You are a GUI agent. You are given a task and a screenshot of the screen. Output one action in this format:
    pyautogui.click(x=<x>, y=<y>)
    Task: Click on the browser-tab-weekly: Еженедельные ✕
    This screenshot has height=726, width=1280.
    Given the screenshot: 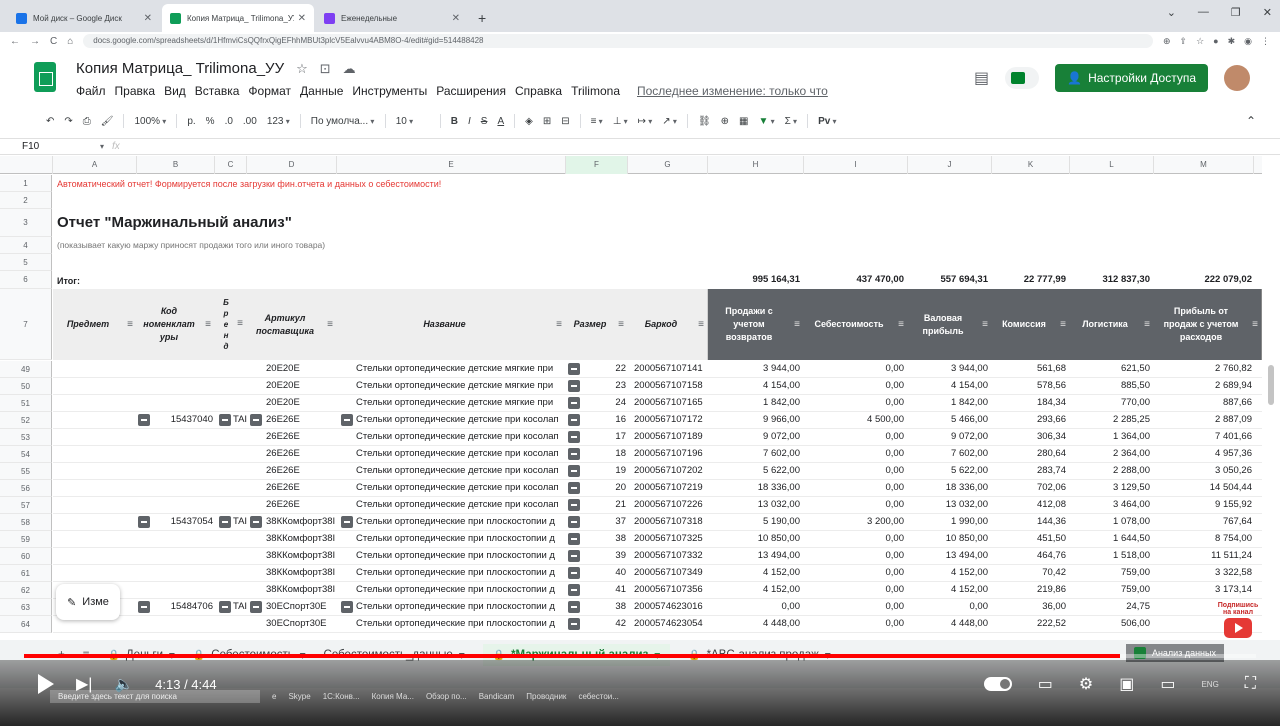 What is the action you would take?
    pyautogui.click(x=392, y=18)
    